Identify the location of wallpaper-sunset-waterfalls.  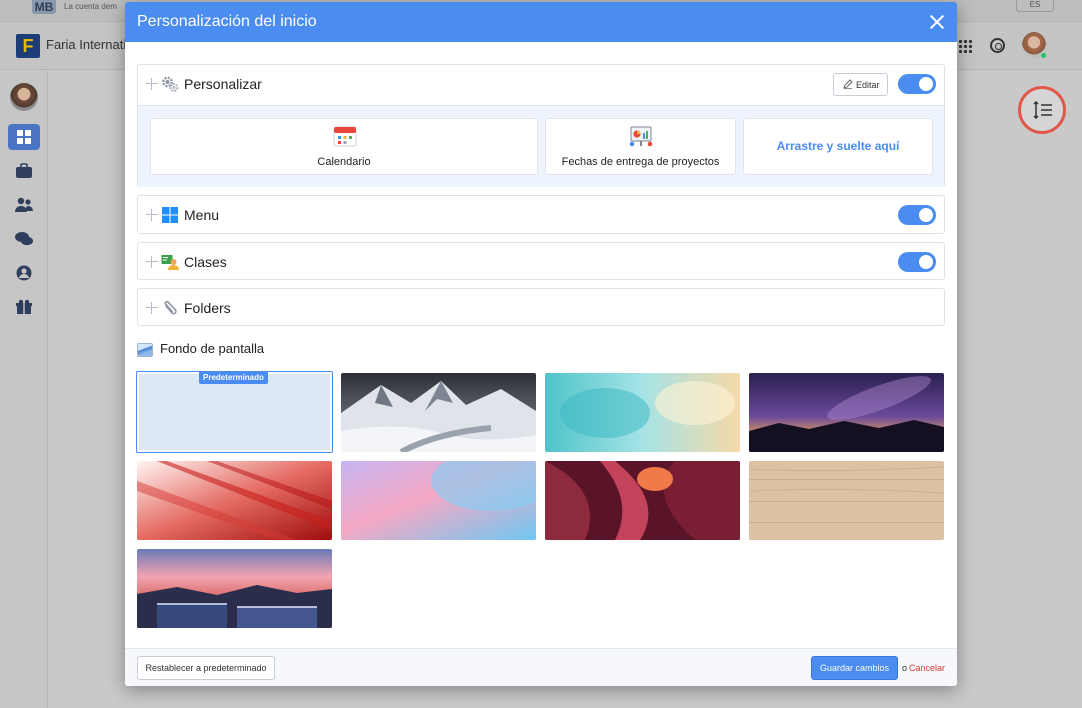
(234, 588).